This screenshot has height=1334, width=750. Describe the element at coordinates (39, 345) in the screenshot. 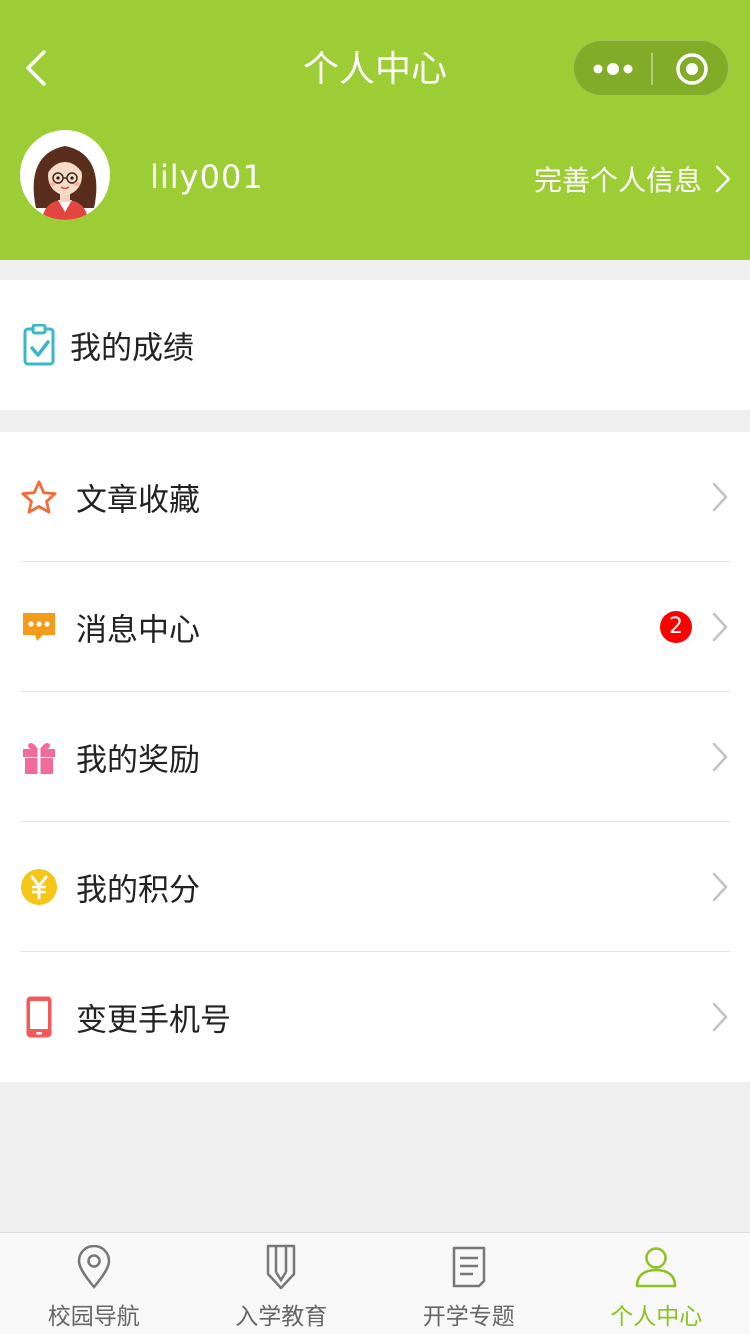

I see `clipboard-check-icon` at that location.